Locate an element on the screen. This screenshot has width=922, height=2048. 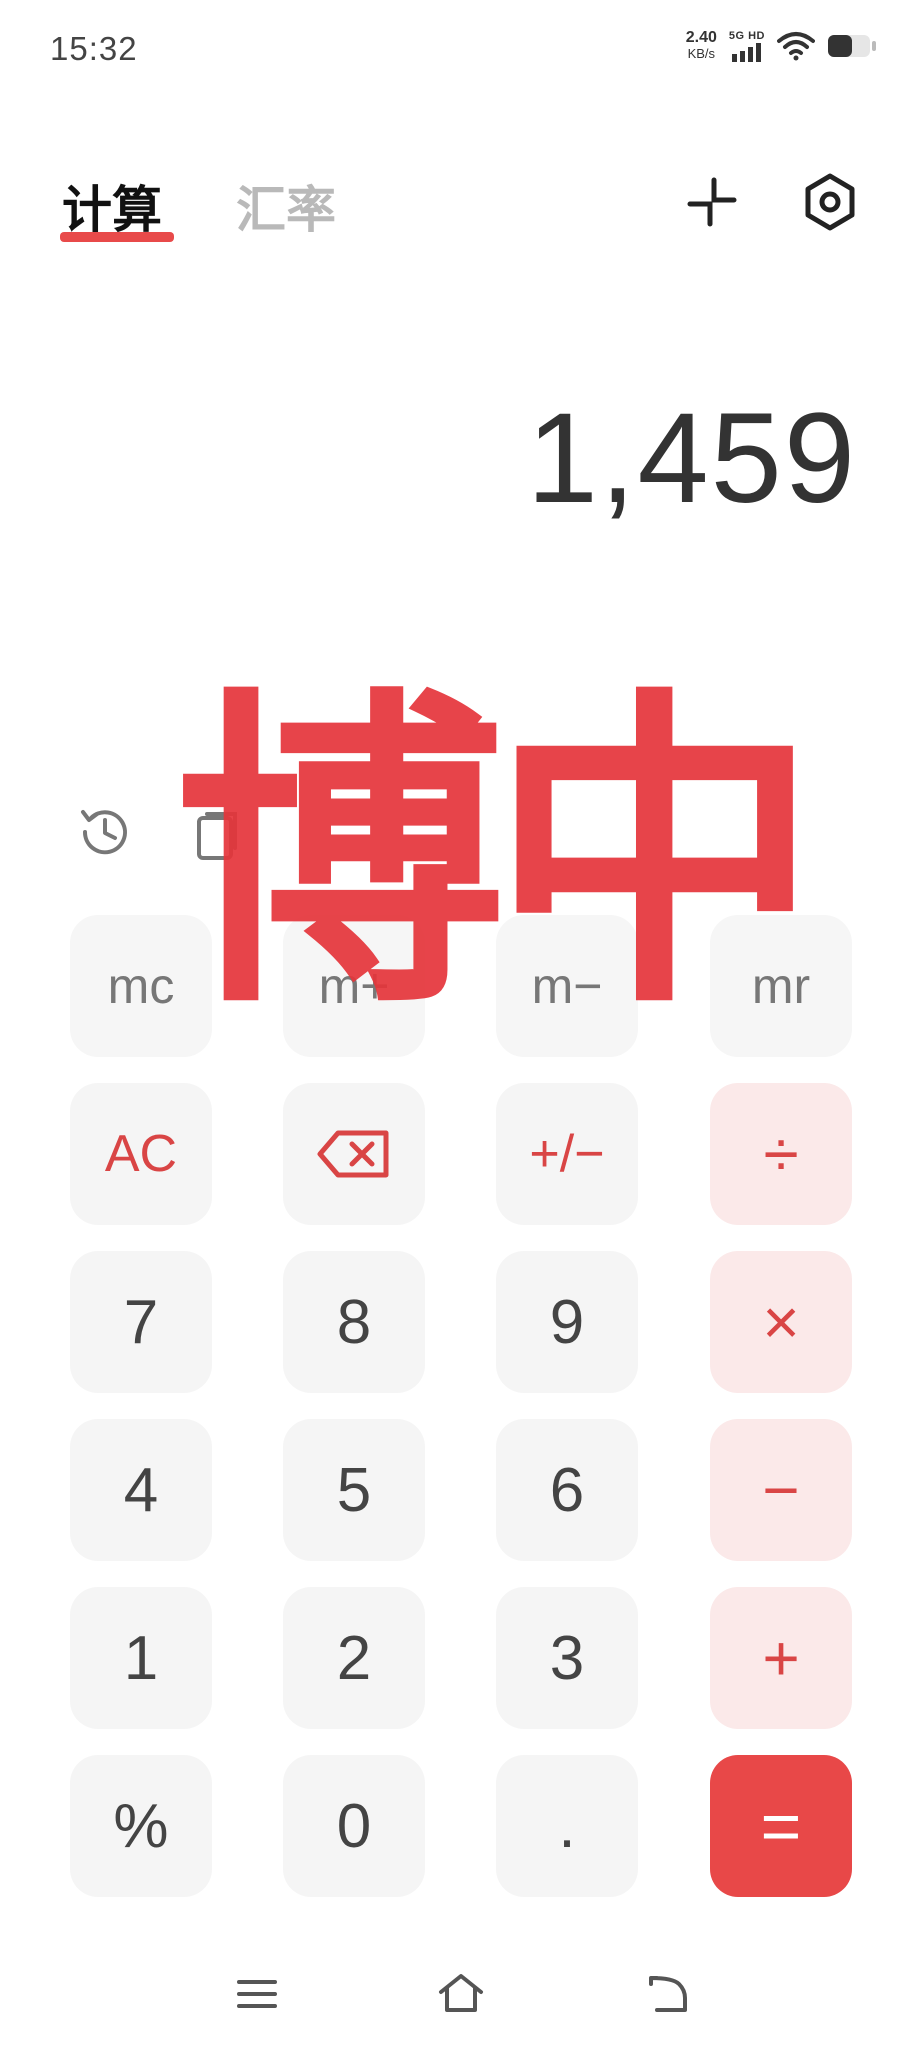
key-6: 6 is located at coordinates (567, 1490).